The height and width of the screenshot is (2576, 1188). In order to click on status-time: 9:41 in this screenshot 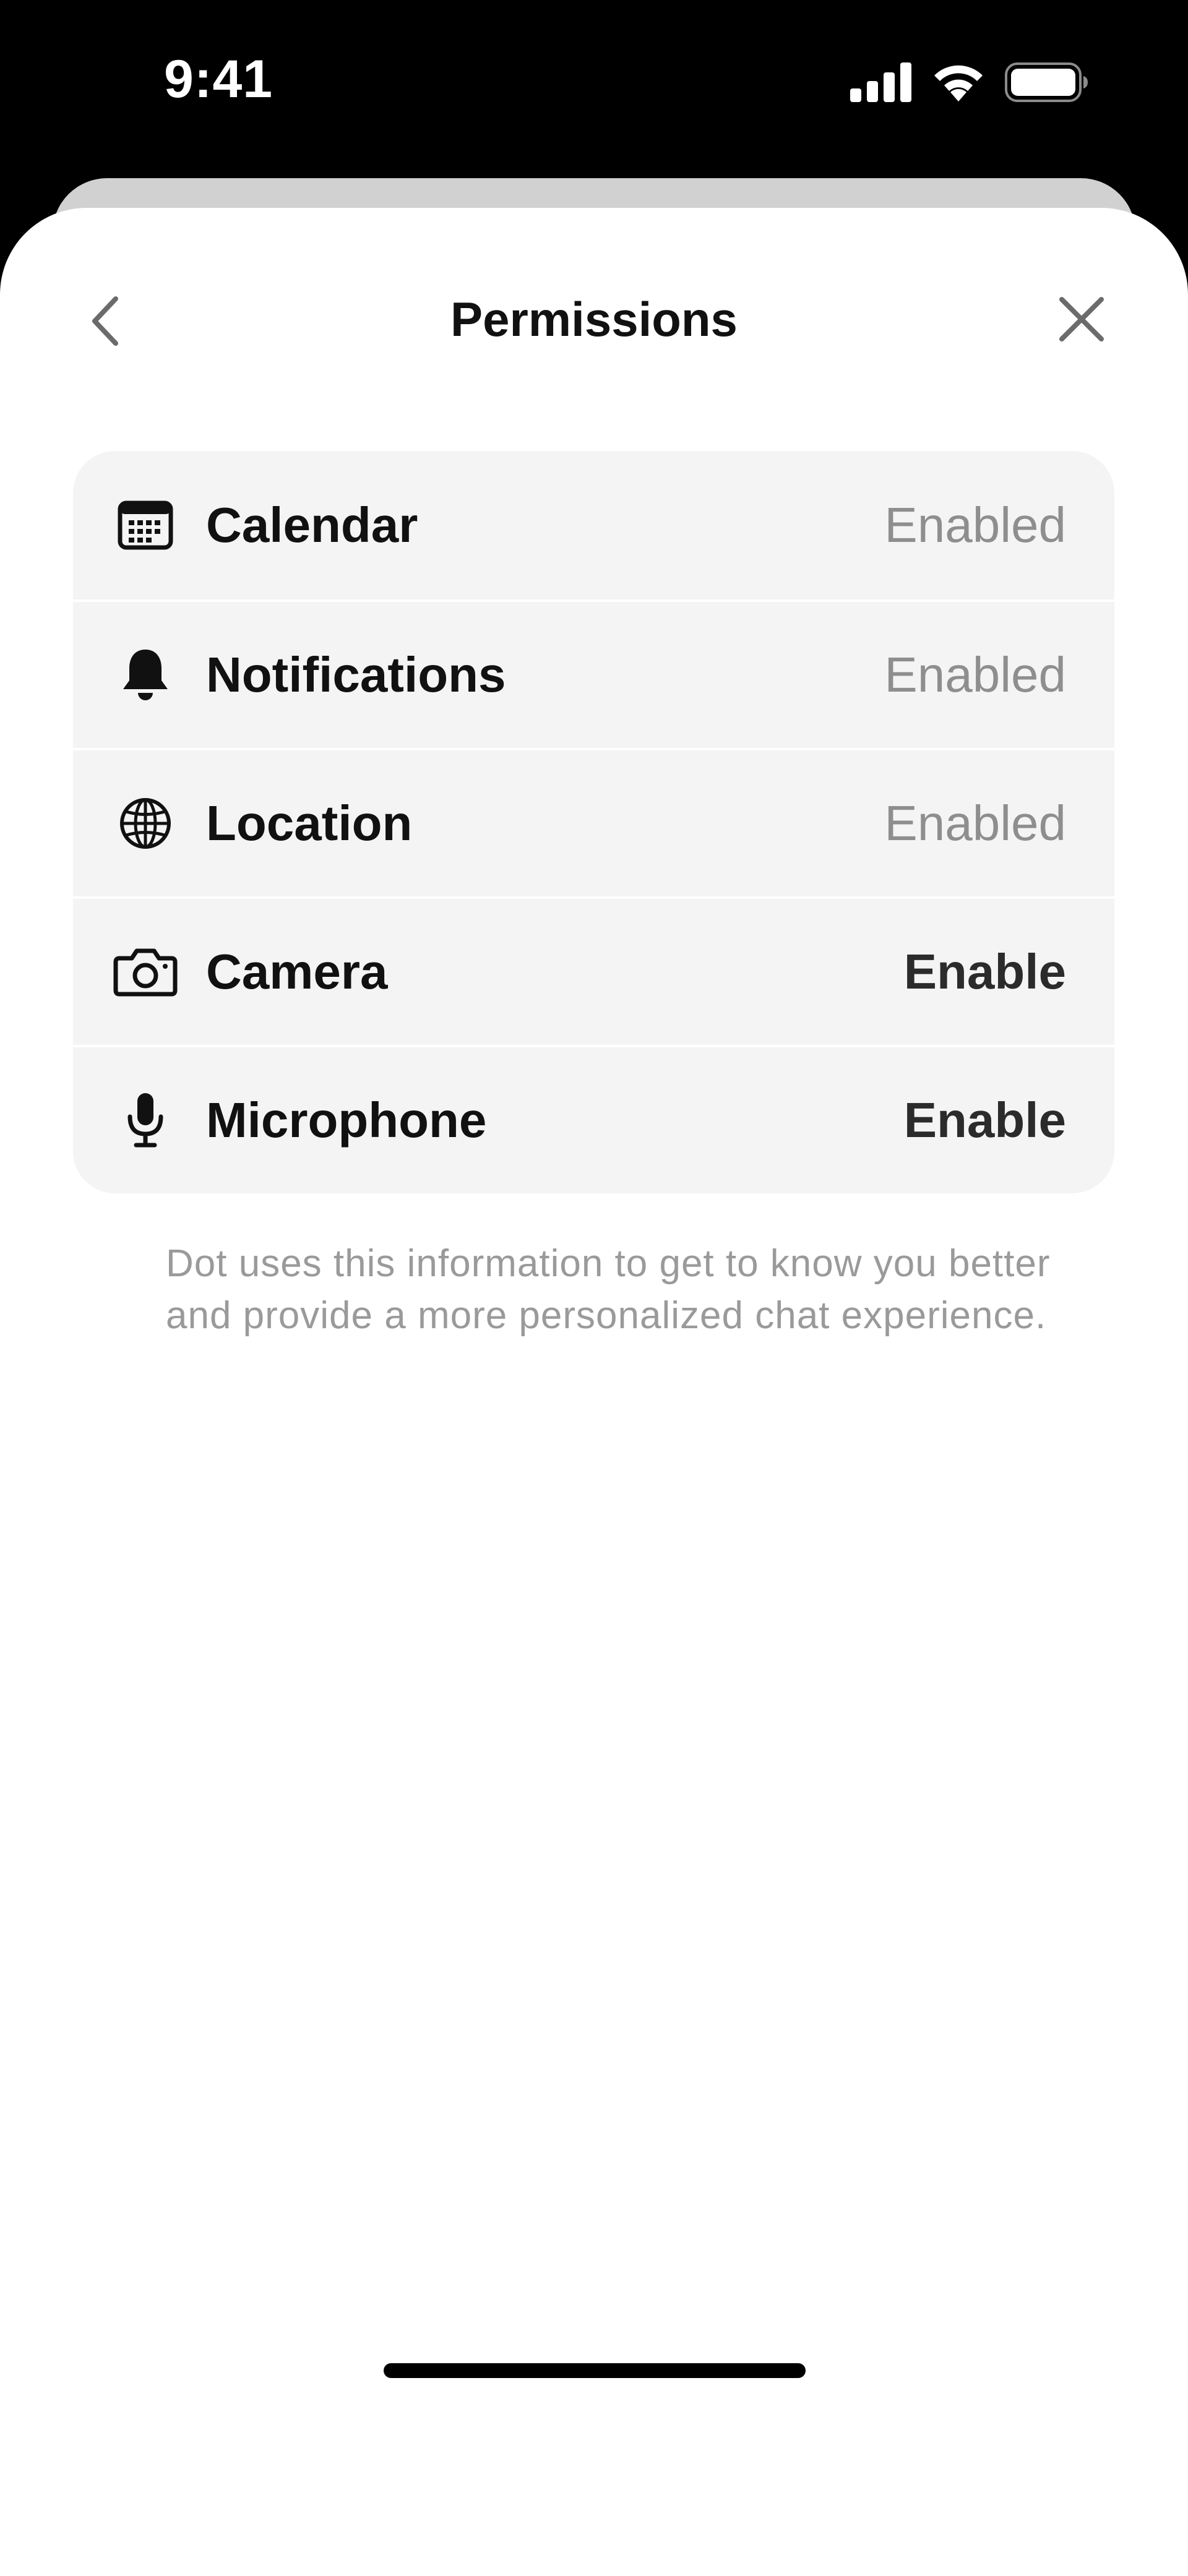, I will do `click(218, 79)`.